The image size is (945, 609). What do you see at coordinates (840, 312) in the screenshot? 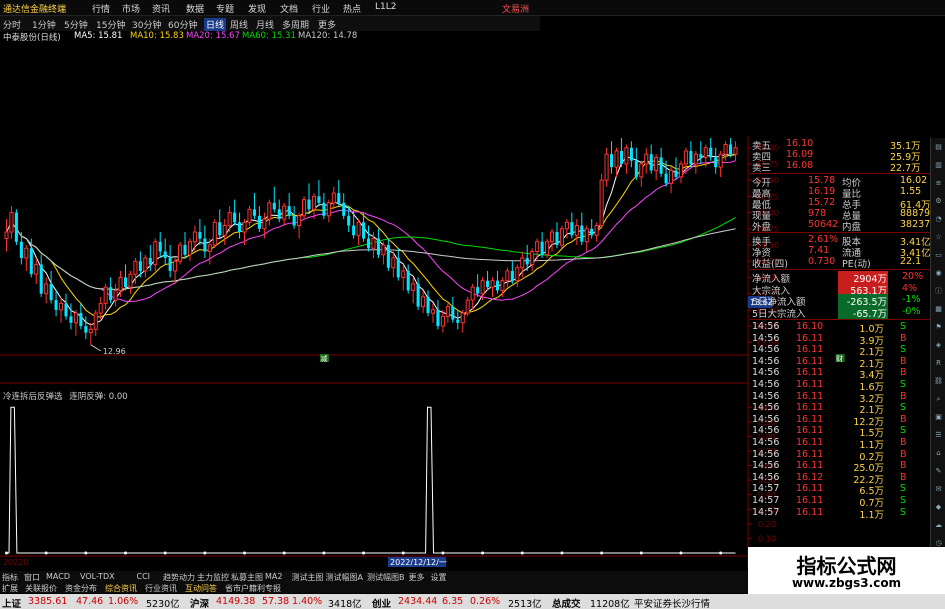
I see `fund-flow-row: 5日大宗流入 -65.7万 -0%` at bounding box center [840, 312].